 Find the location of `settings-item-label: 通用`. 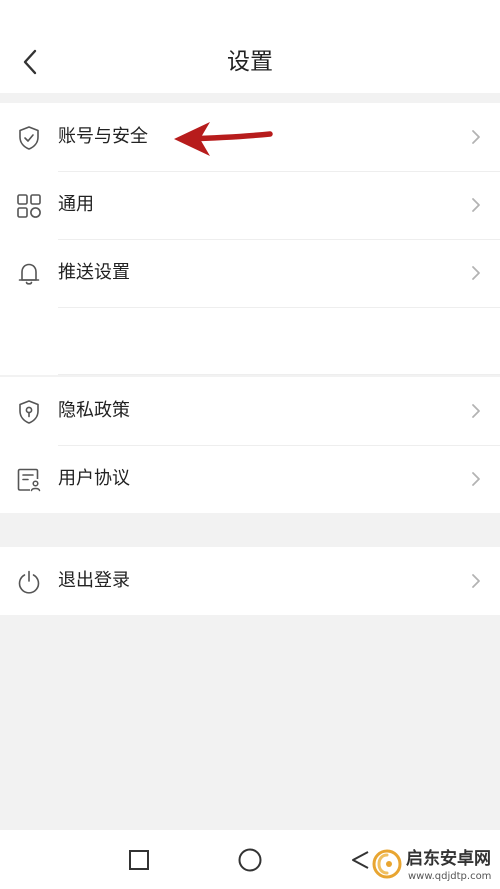

settings-item-label: 通用 is located at coordinates (76, 204).